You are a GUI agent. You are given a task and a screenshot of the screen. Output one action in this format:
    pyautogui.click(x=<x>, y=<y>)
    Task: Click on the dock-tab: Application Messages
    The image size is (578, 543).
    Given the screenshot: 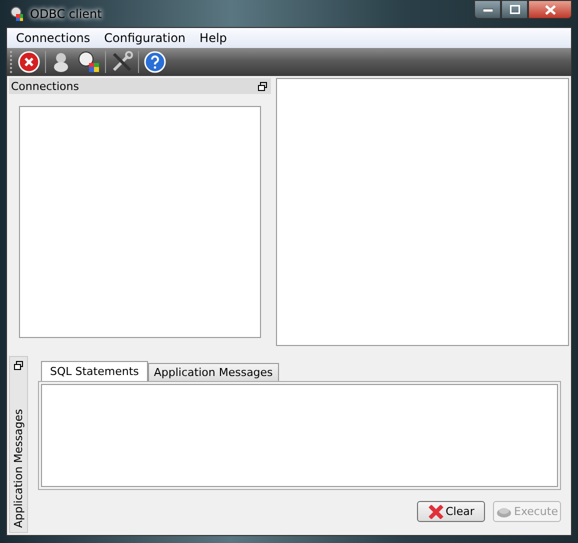 What is the action you would take?
    pyautogui.click(x=18, y=444)
    